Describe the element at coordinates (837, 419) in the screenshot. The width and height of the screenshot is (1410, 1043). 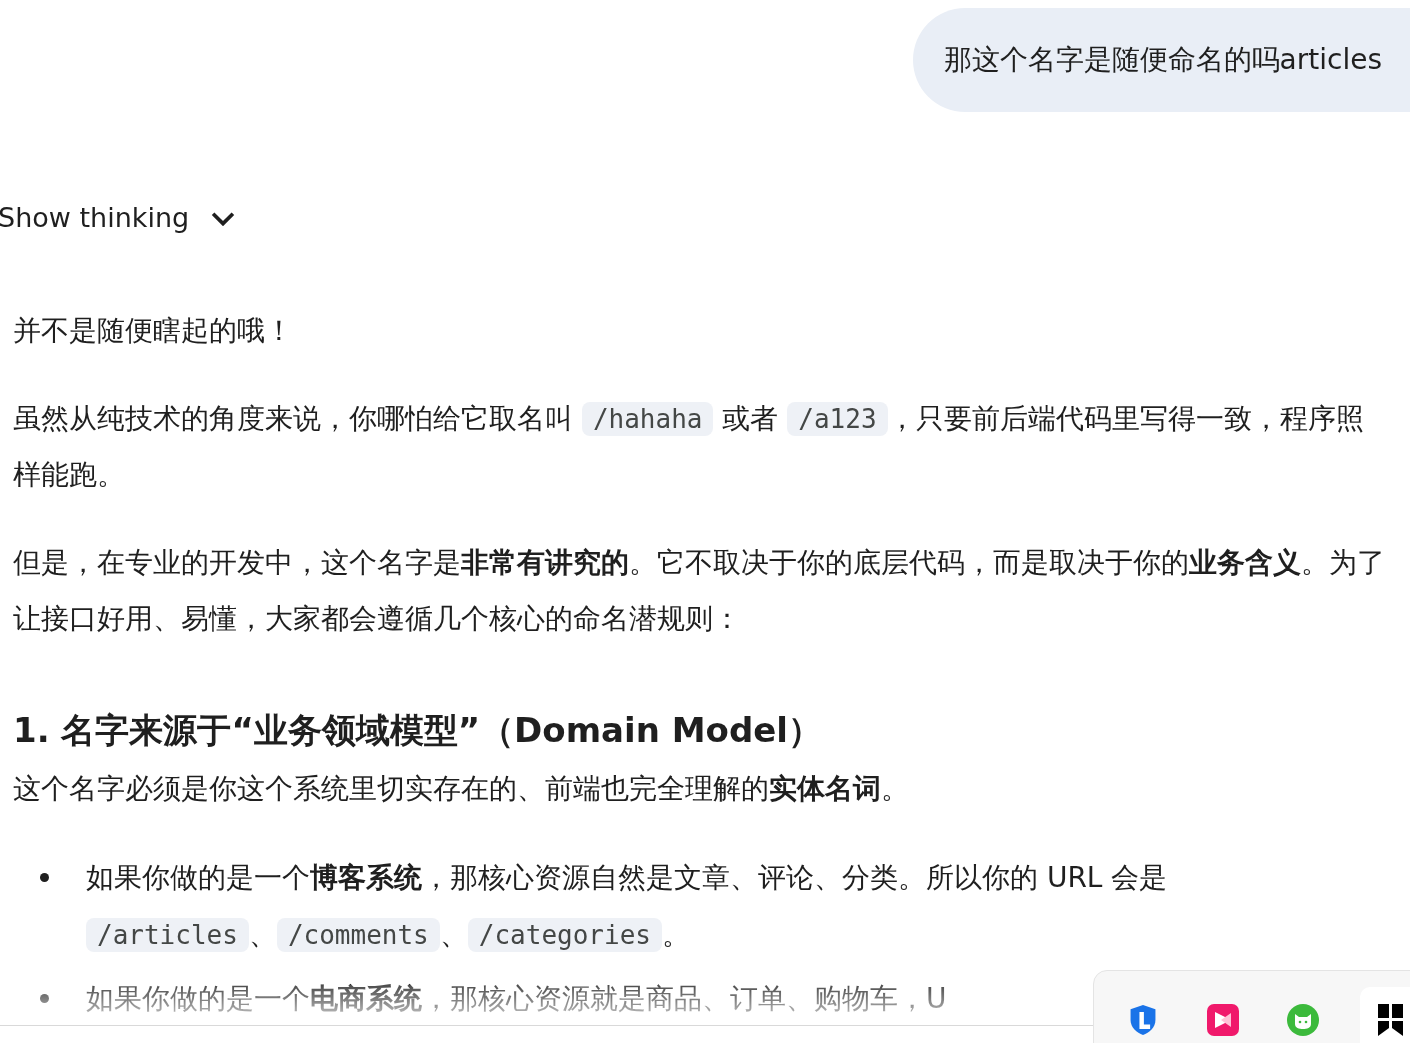
I see `inline-code: /a123` at that location.